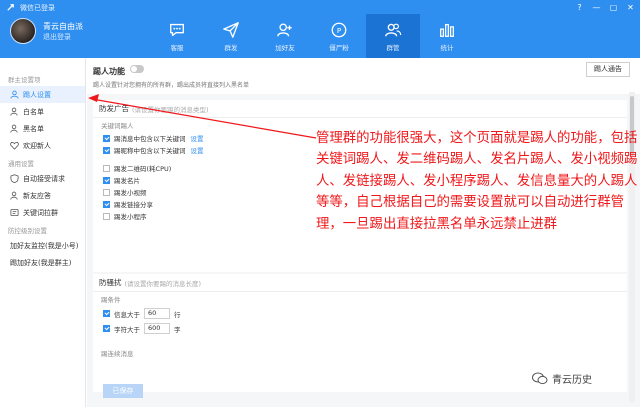  Describe the element at coordinates (14, 195) in the screenshot. I see `user-reply-icon` at that location.